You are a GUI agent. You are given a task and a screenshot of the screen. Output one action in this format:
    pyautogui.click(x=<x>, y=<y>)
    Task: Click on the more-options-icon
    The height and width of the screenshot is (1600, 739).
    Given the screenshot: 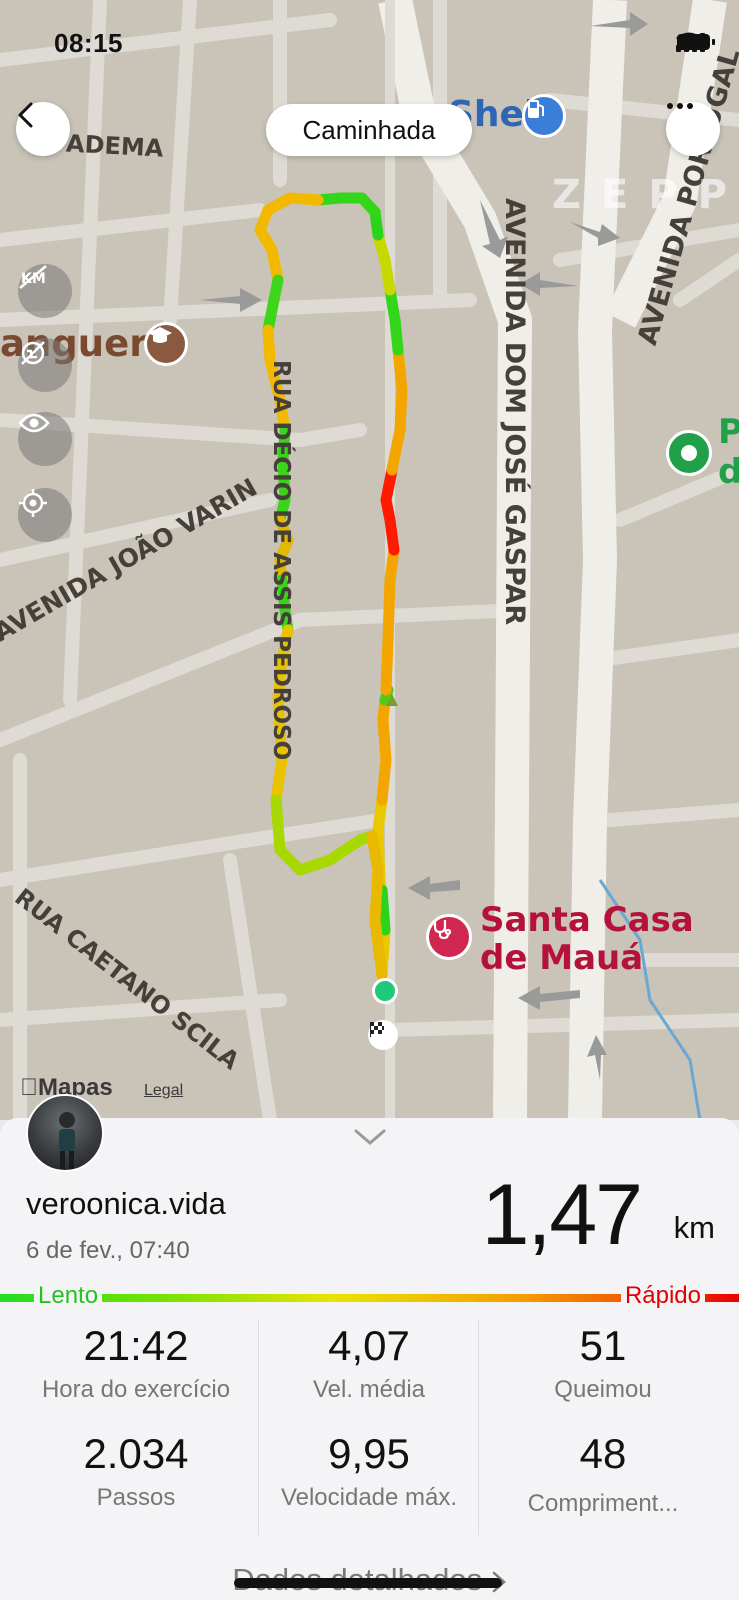 What is the action you would take?
    pyautogui.click(x=680, y=106)
    